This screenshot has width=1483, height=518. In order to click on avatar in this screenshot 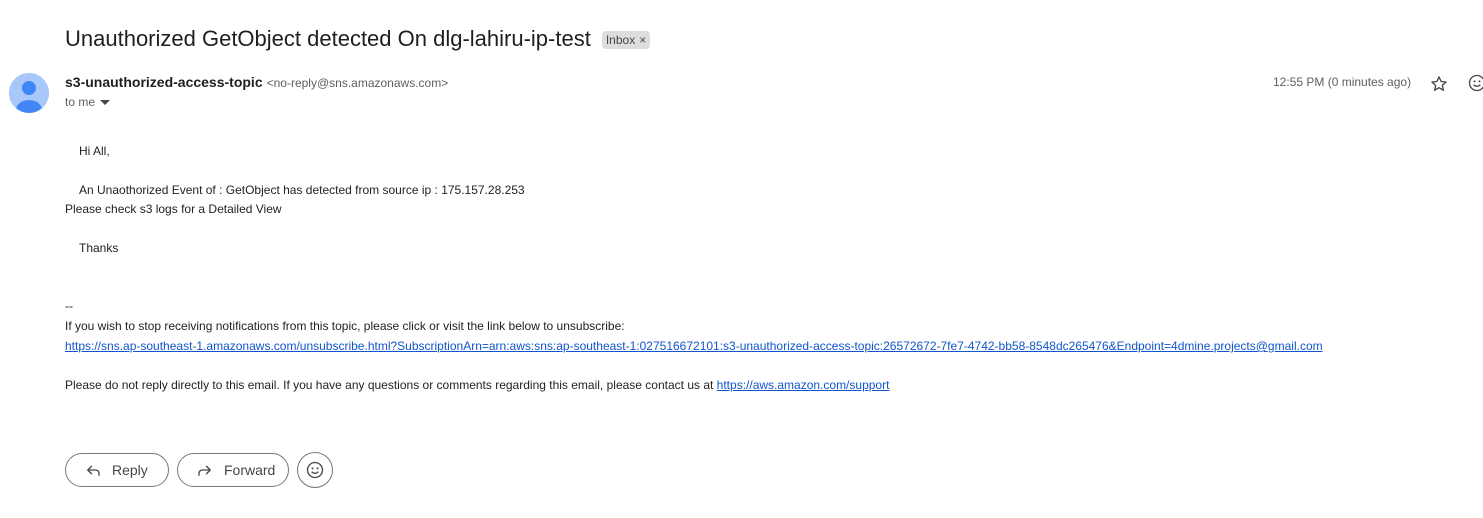, I will do `click(29, 93)`.